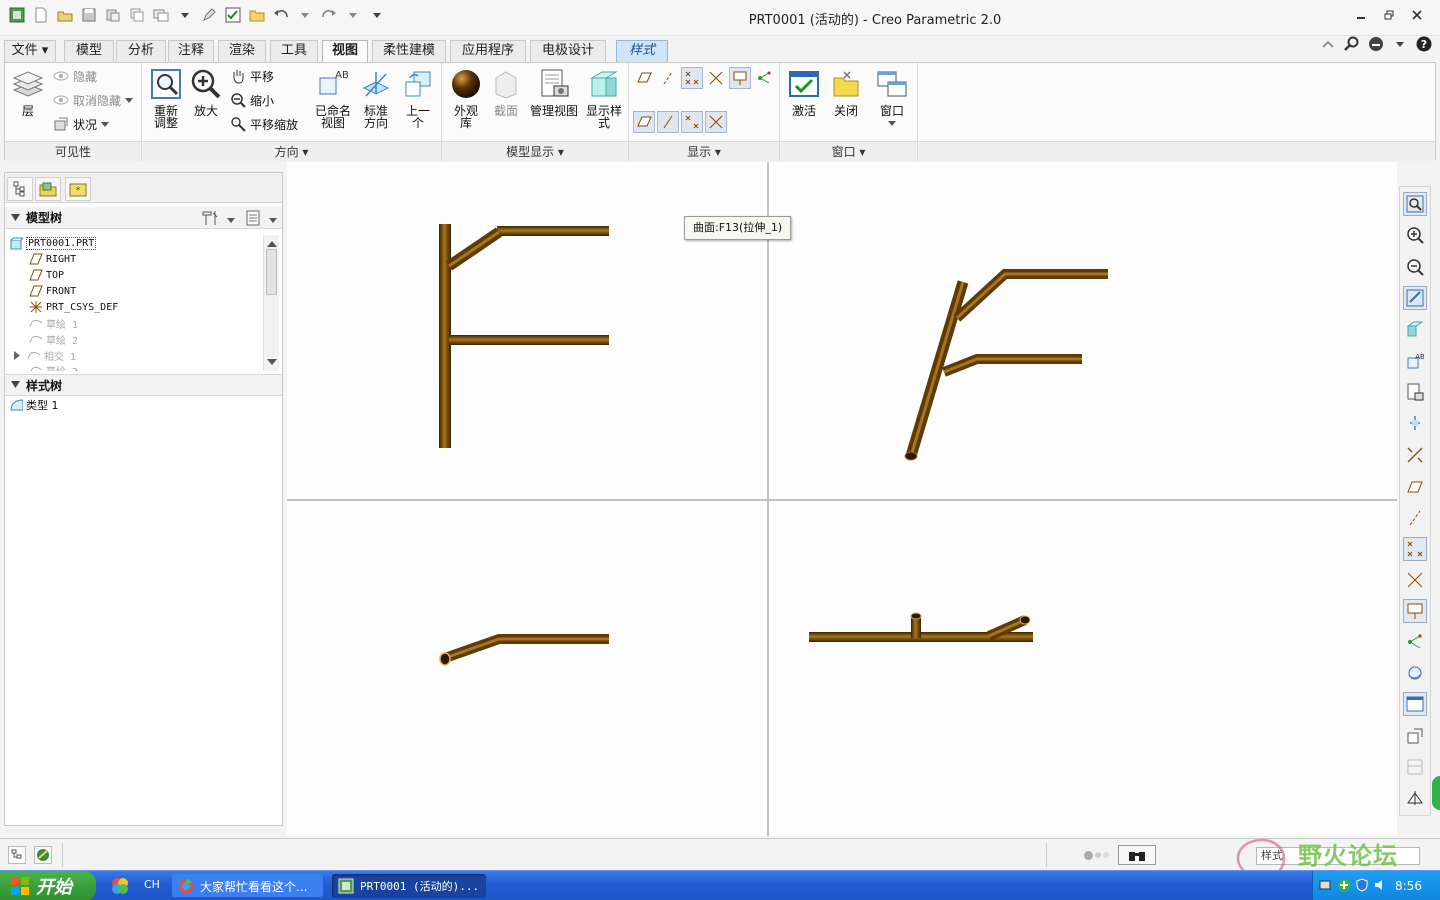 The width and height of the screenshot is (1440, 900). What do you see at coordinates (41, 15) in the screenshot?
I see `new-icon` at bounding box center [41, 15].